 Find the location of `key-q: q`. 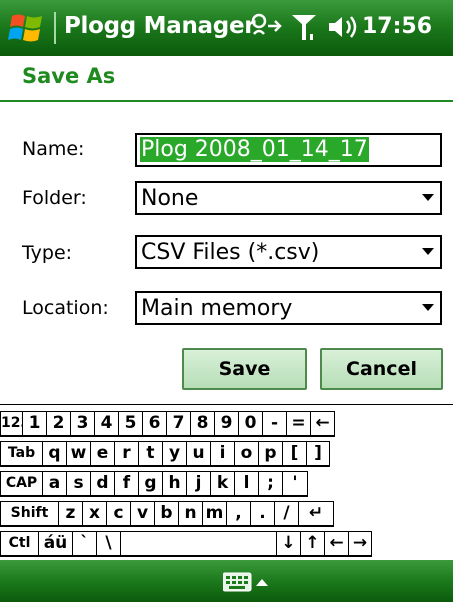

key-q: q is located at coordinates (54, 454).